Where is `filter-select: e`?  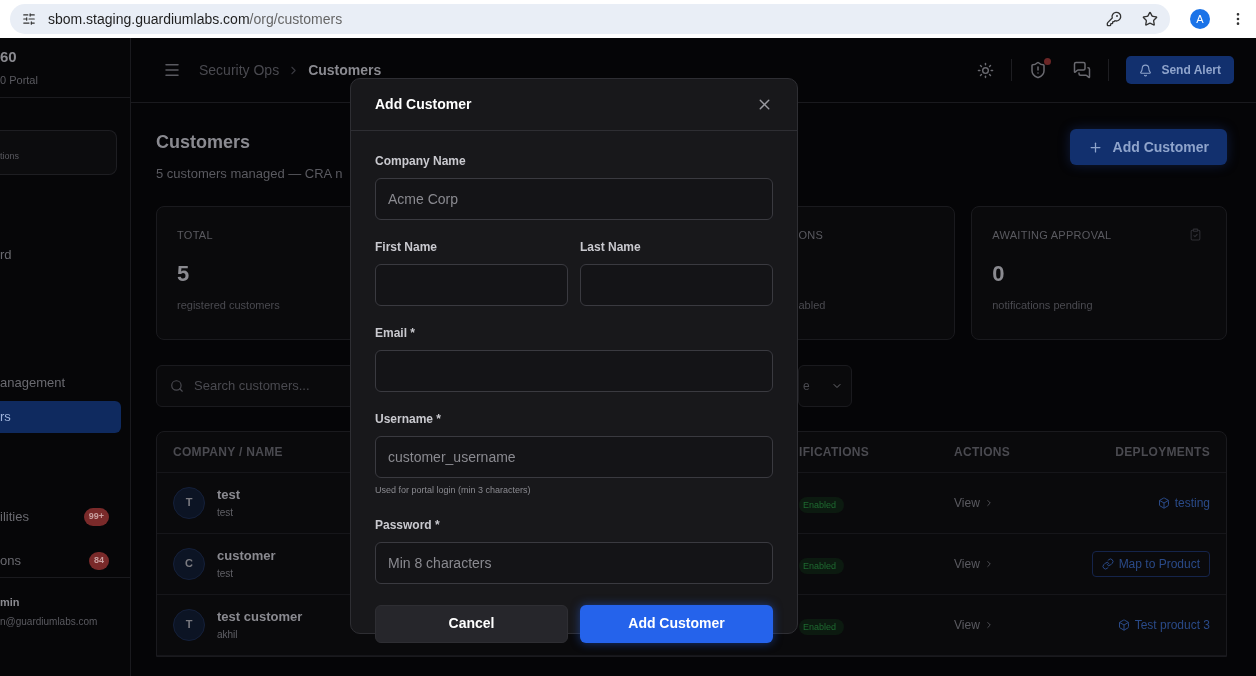 filter-select: e is located at coordinates (825, 385).